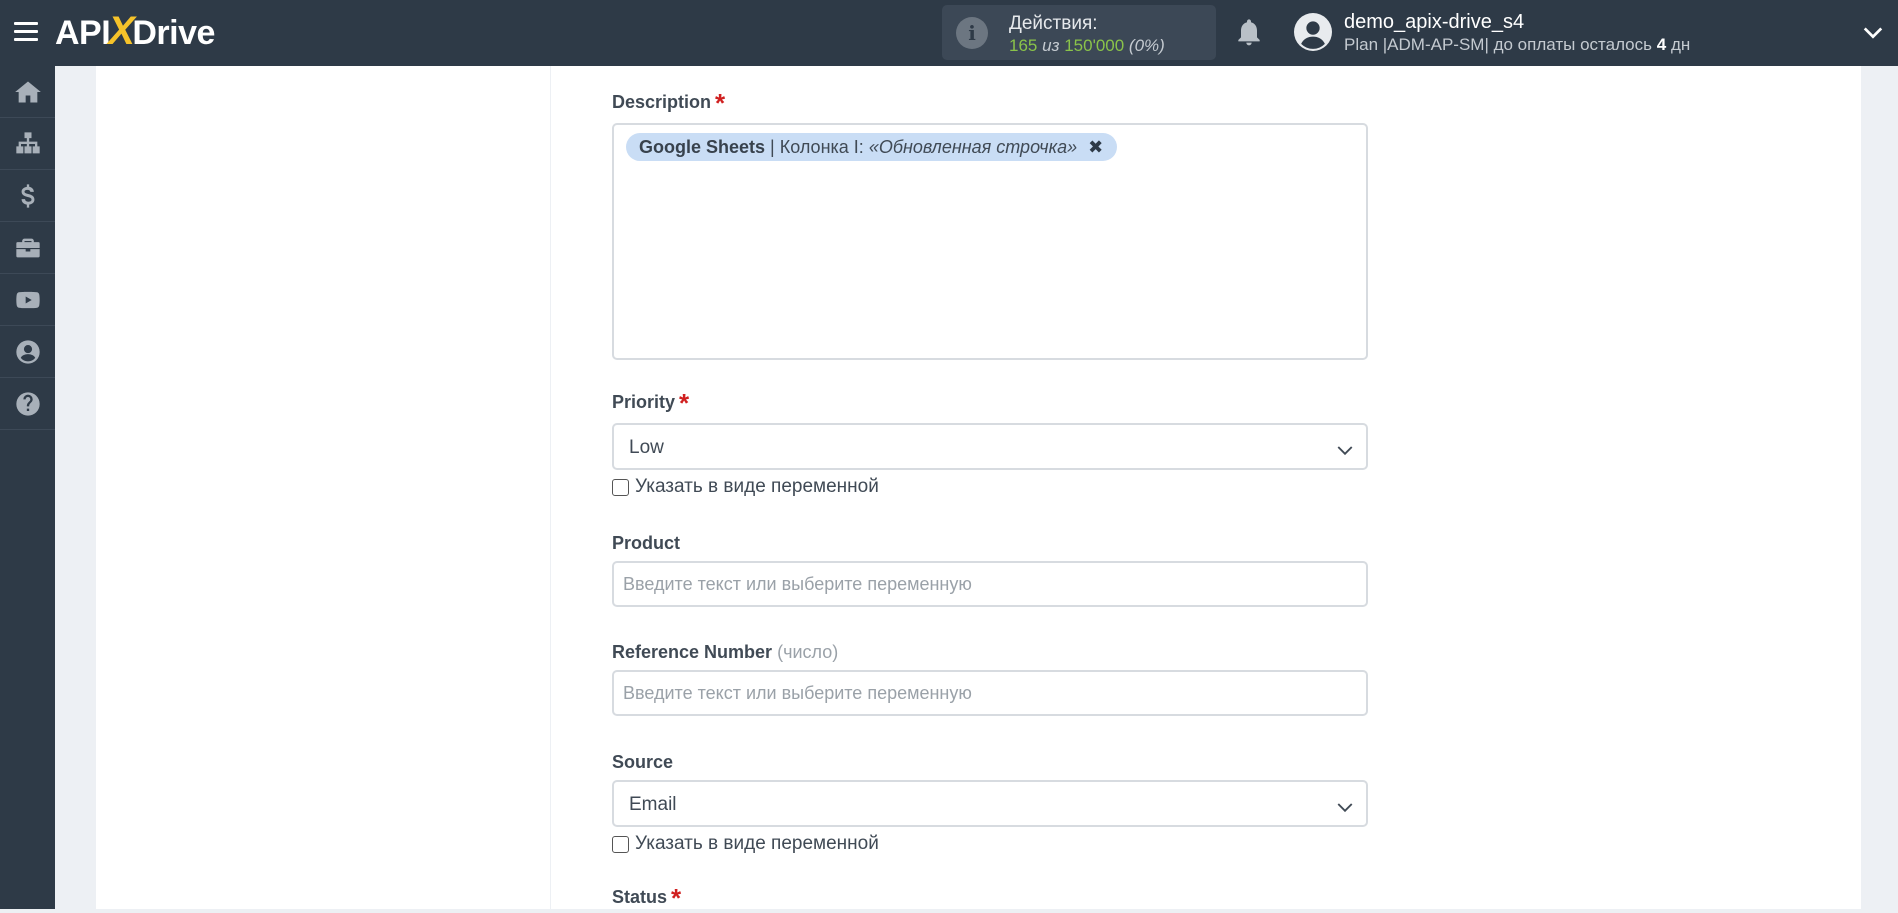 The width and height of the screenshot is (1898, 913). I want to click on sidebar, so click(27, 487).